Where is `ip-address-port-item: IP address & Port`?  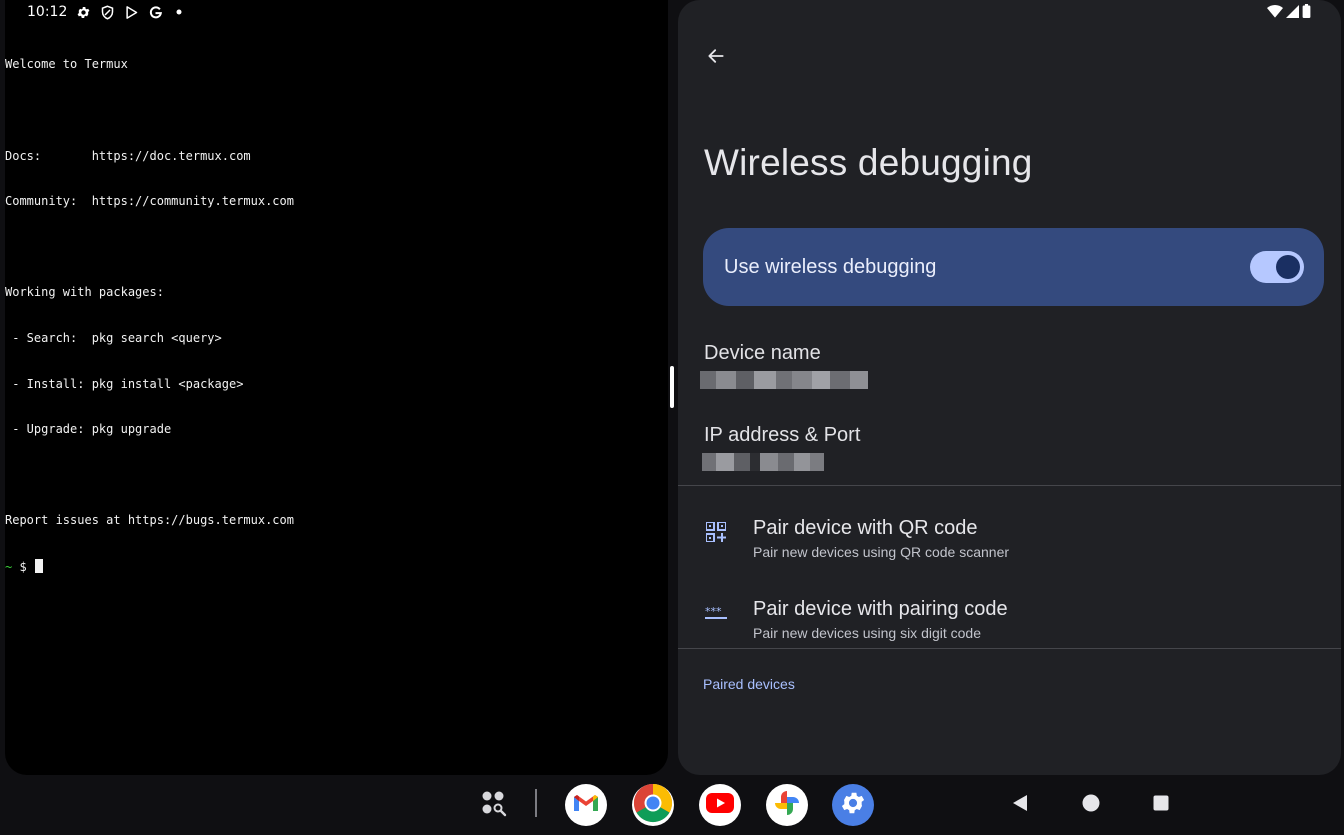 ip-address-port-item: IP address & Port is located at coordinates (781, 447).